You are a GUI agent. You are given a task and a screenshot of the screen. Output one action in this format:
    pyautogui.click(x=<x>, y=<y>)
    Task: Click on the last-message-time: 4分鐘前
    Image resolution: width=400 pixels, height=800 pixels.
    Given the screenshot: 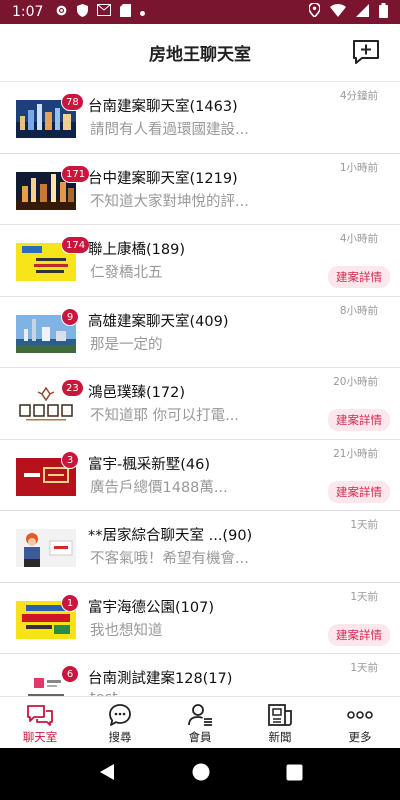 What is the action you would take?
    pyautogui.click(x=358, y=96)
    